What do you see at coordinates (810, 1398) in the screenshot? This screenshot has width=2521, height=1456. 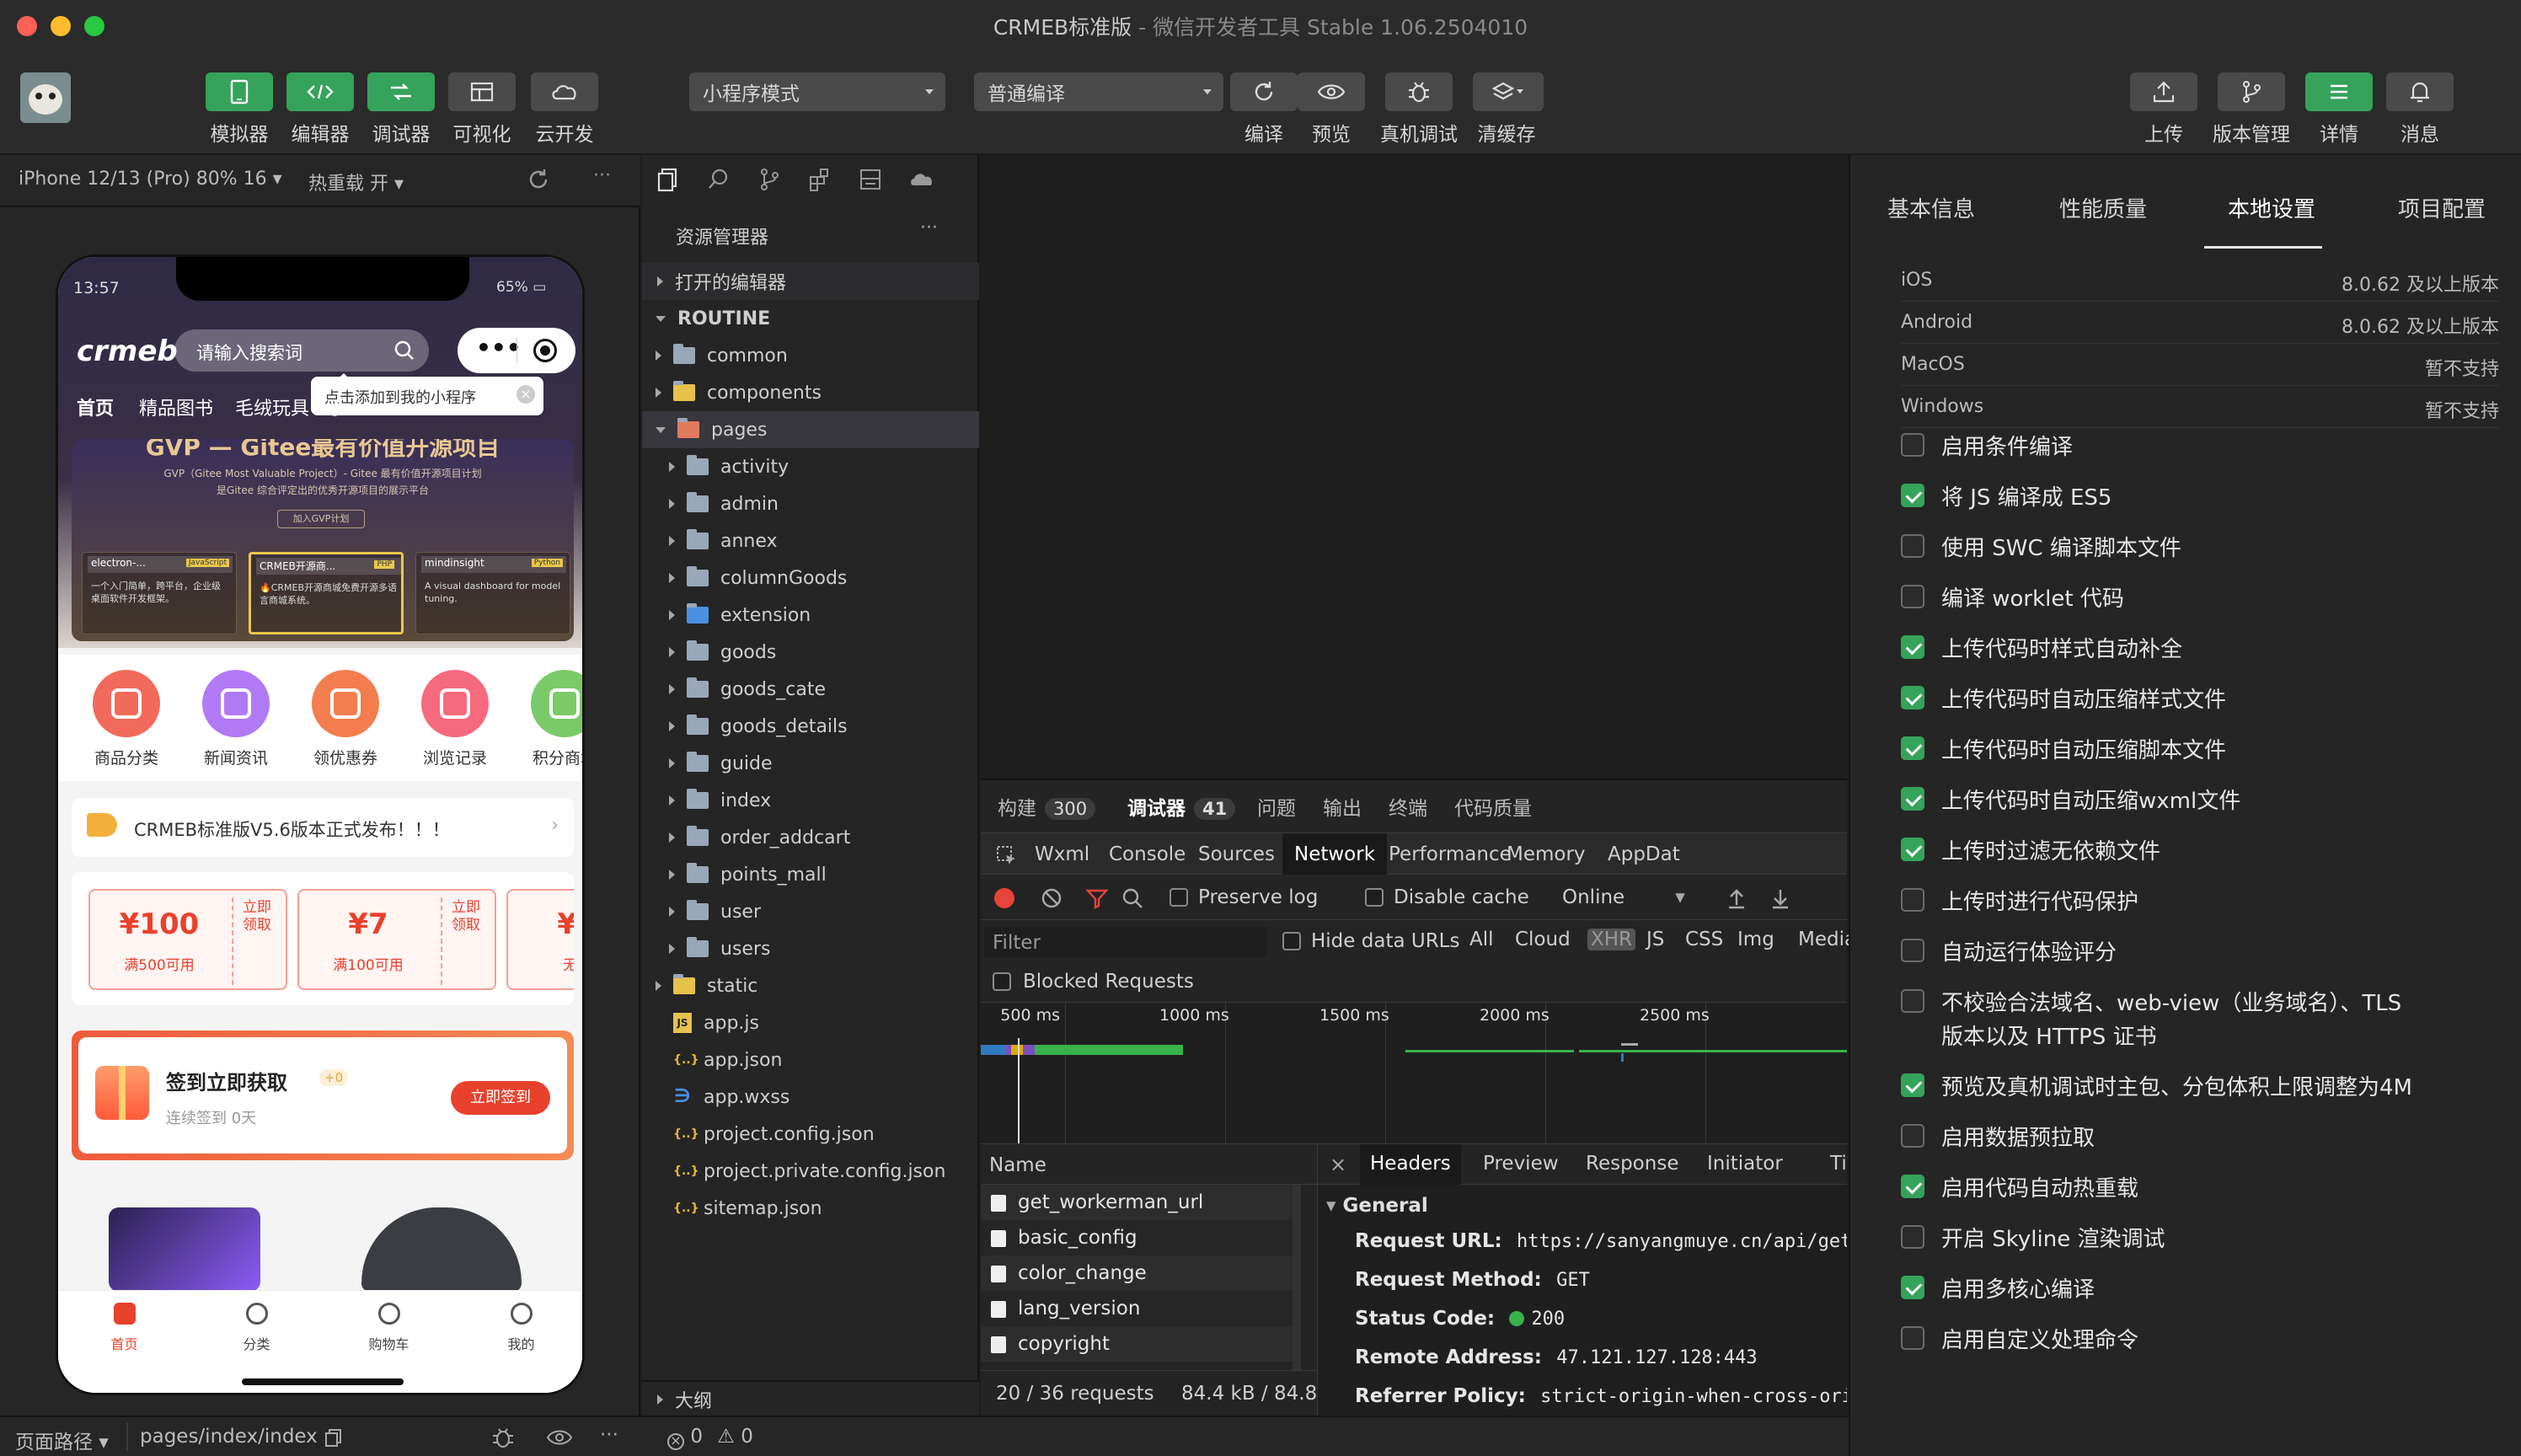 I see `outline-section: 大纲` at bounding box center [810, 1398].